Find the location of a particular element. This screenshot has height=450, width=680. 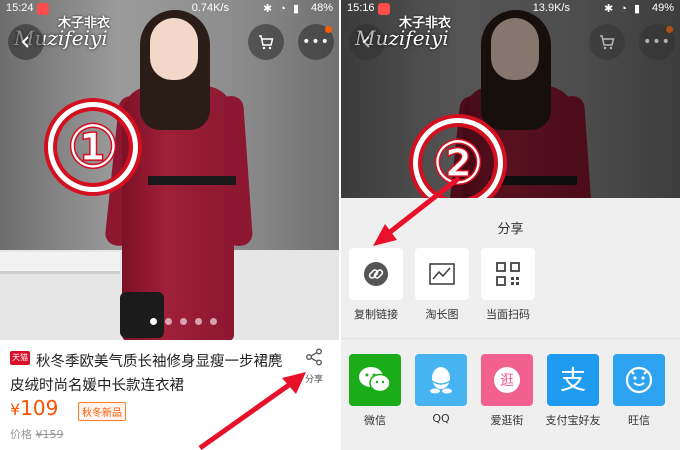

share-guang: 逛 爱逛街 is located at coordinates (507, 391).